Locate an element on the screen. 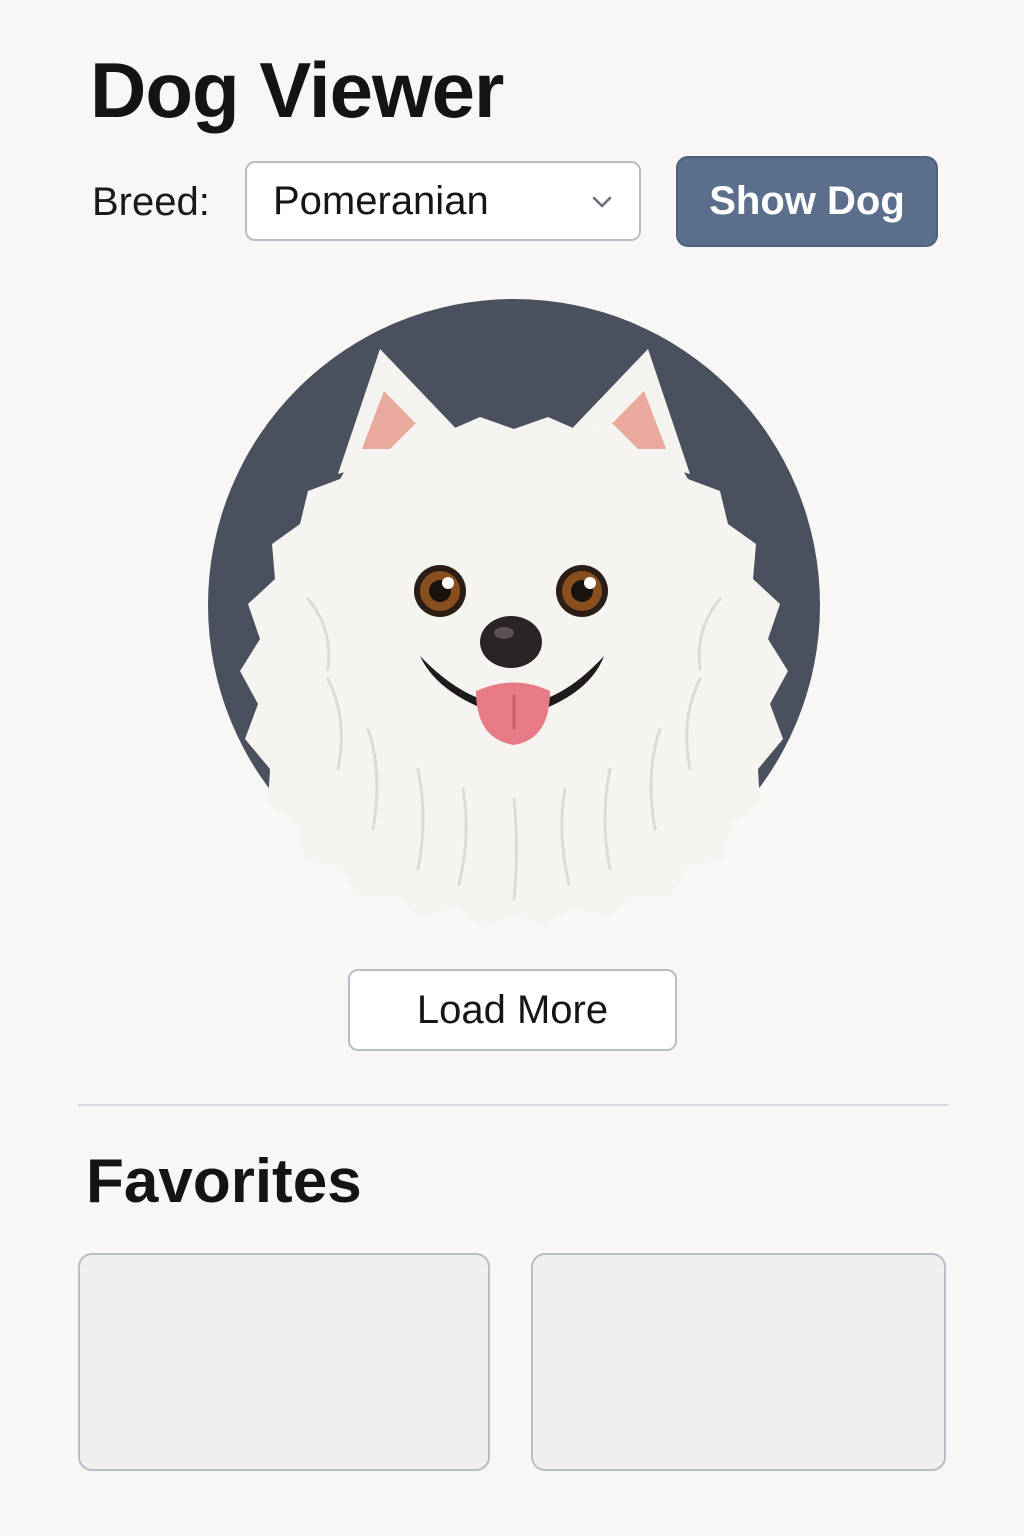 This screenshot has width=1024, height=1536. dog-nose is located at coordinates (511, 642).